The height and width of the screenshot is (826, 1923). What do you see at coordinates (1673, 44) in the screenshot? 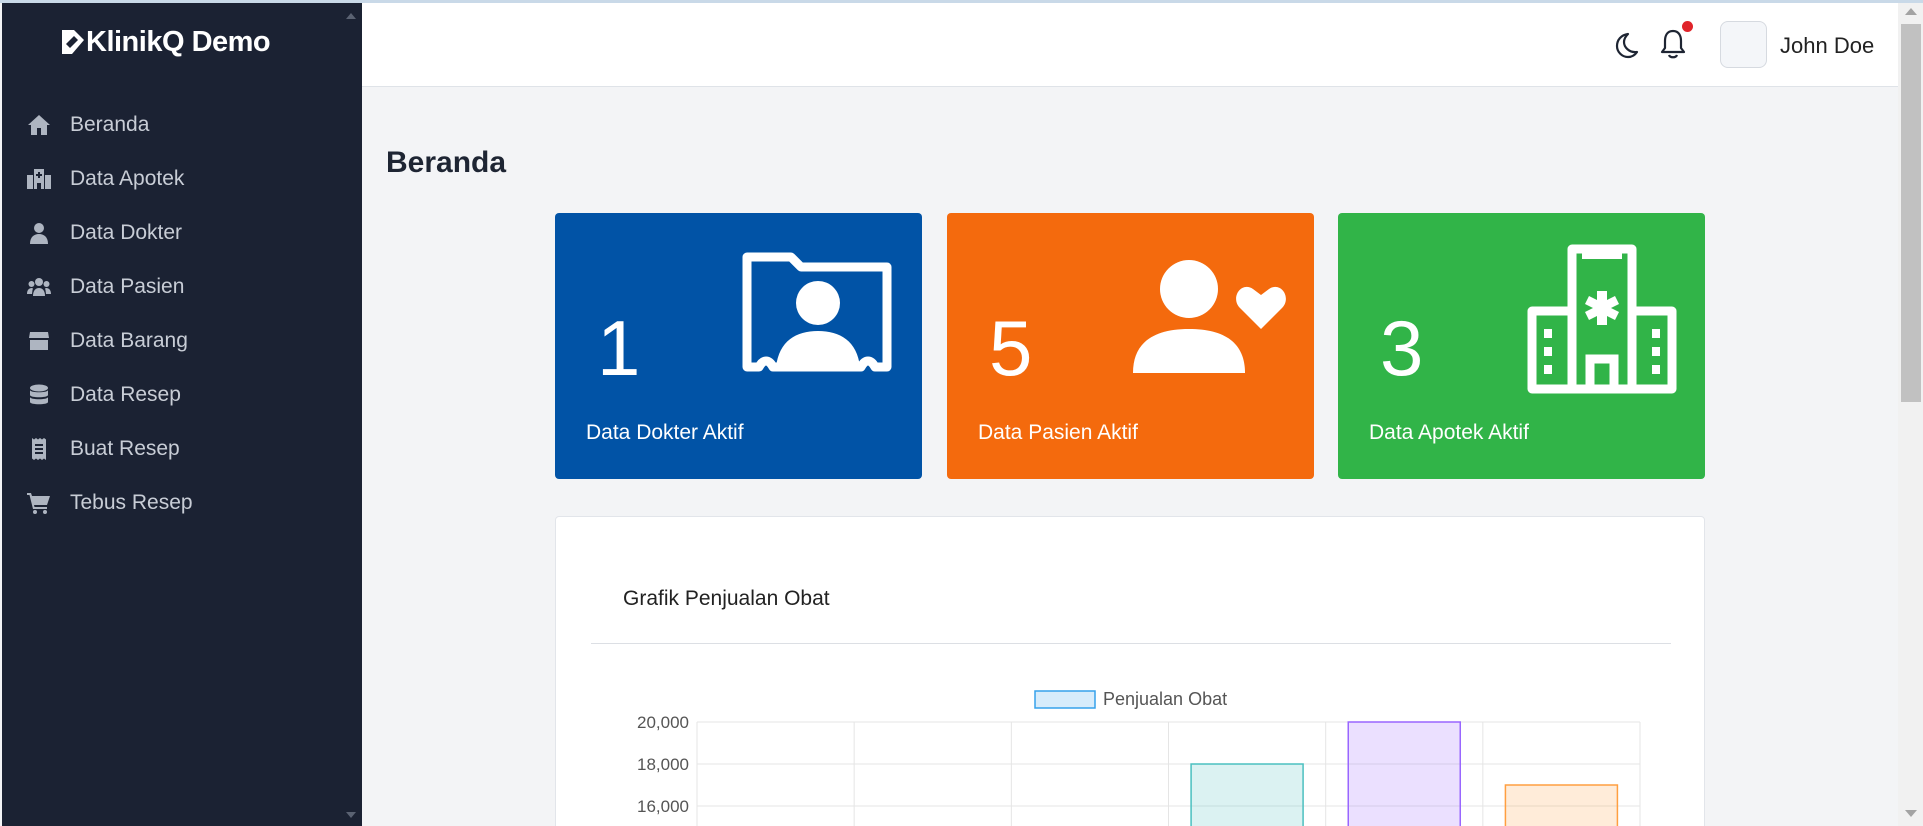
I see `bell-icon` at bounding box center [1673, 44].